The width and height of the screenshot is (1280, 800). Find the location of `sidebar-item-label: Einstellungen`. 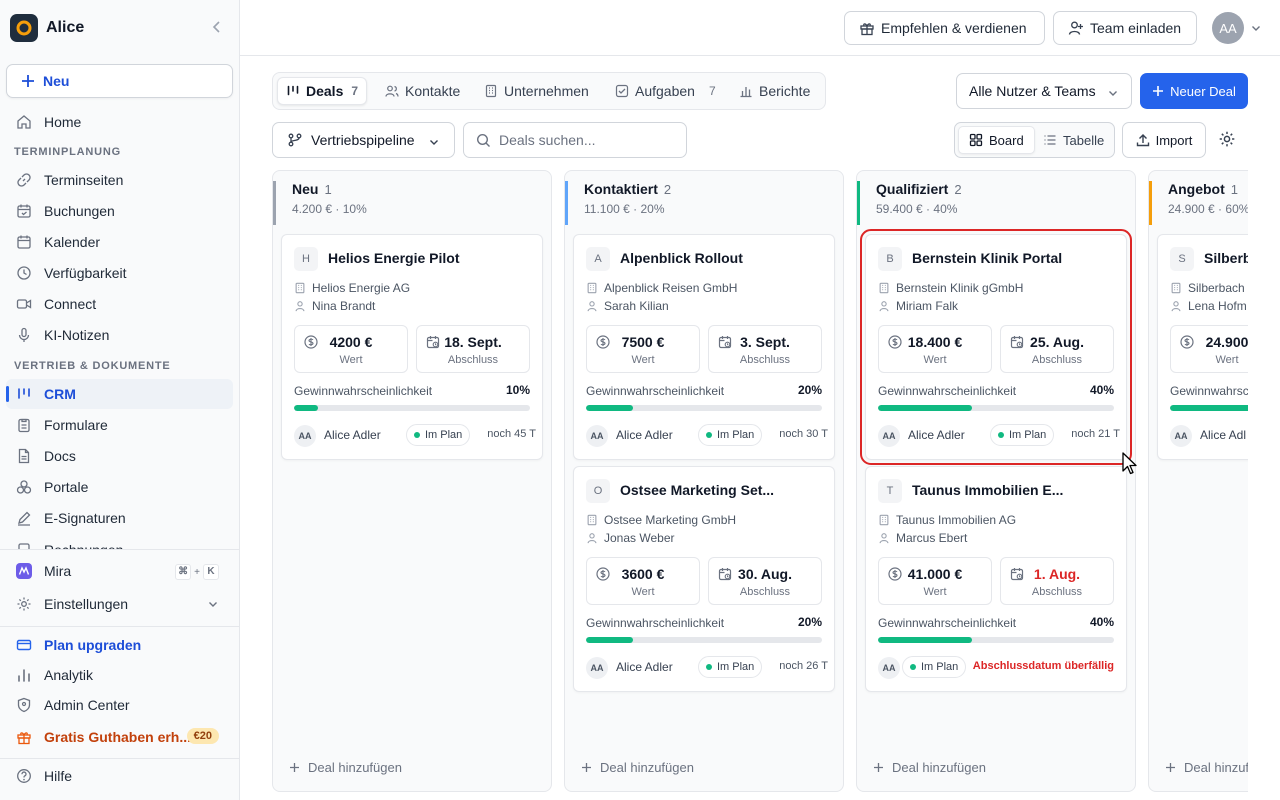

sidebar-item-label: Einstellungen is located at coordinates (86, 604).